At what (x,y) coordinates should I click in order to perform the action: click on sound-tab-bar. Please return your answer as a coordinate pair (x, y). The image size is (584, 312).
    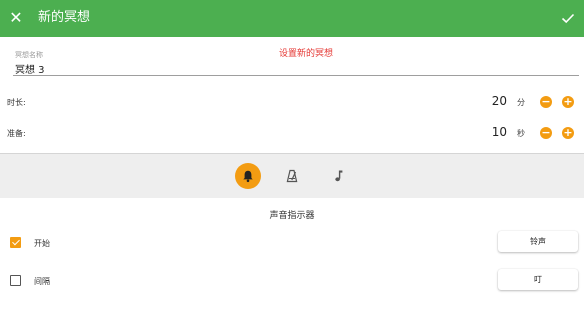
    Looking at the image, I should click on (292, 176).